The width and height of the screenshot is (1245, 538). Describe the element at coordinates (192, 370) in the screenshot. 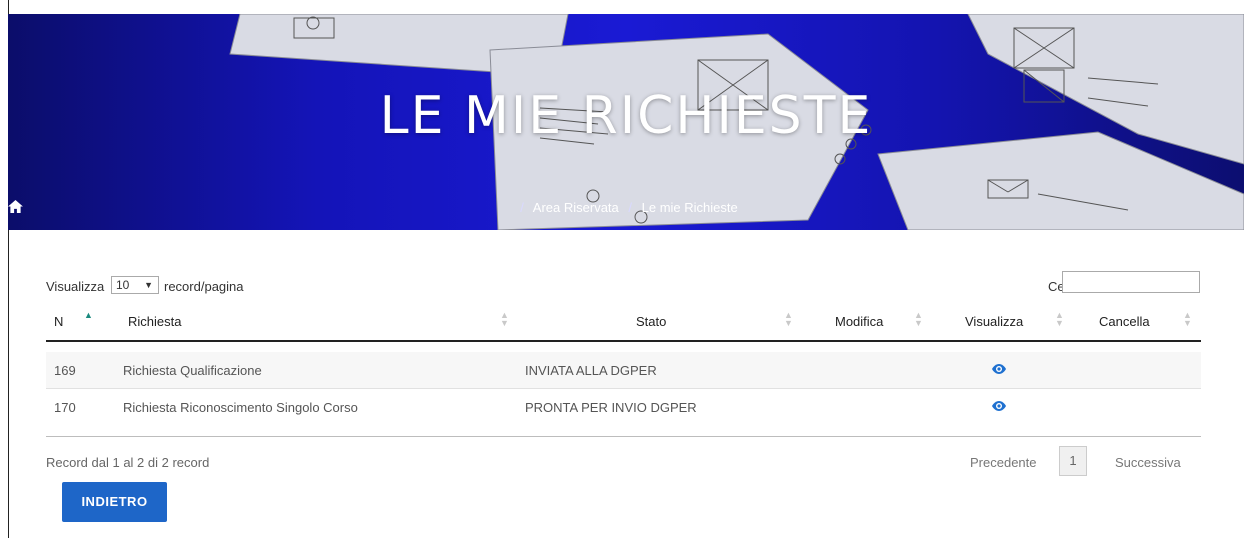

I see `cell-richiesta: Richiesta Qualificazione` at that location.